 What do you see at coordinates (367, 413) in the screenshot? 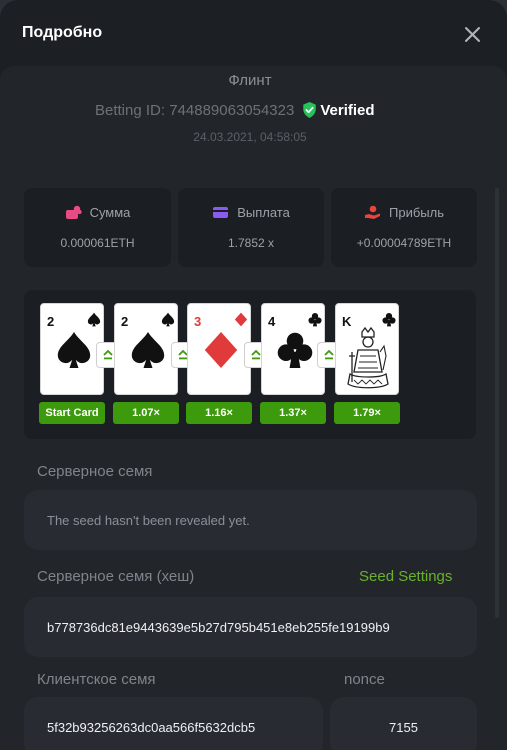
I see `multiplier-badge: 1.79×` at bounding box center [367, 413].